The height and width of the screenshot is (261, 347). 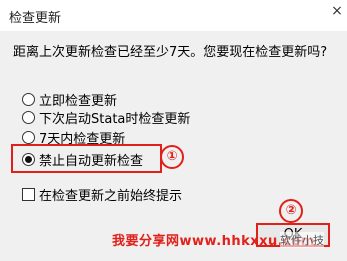 I want to click on radio-check-now: 立即检查更新, so click(x=70, y=99).